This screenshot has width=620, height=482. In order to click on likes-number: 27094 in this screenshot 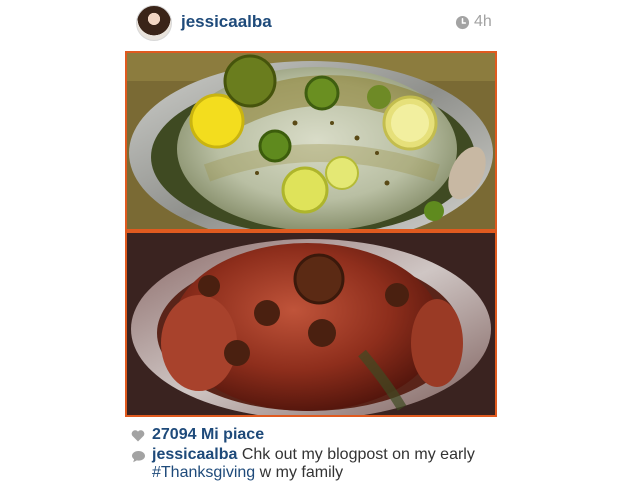, I will do `click(174, 434)`.